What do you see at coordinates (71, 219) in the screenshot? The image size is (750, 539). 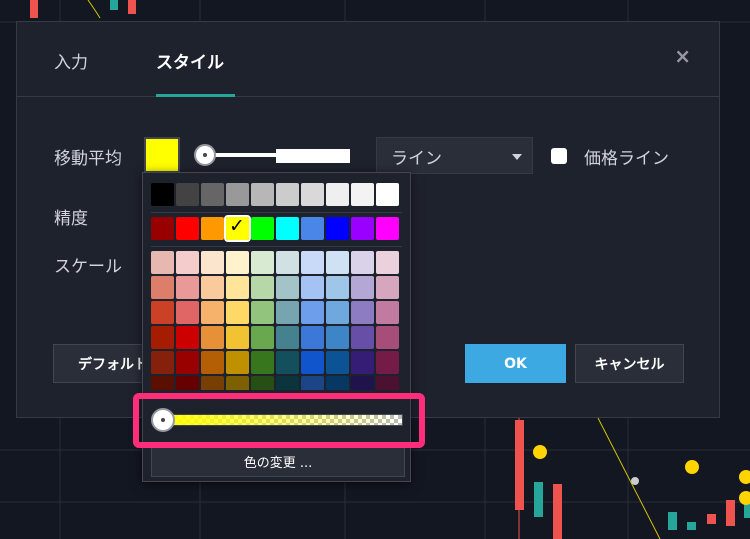 I see `precision-label: 精度` at bounding box center [71, 219].